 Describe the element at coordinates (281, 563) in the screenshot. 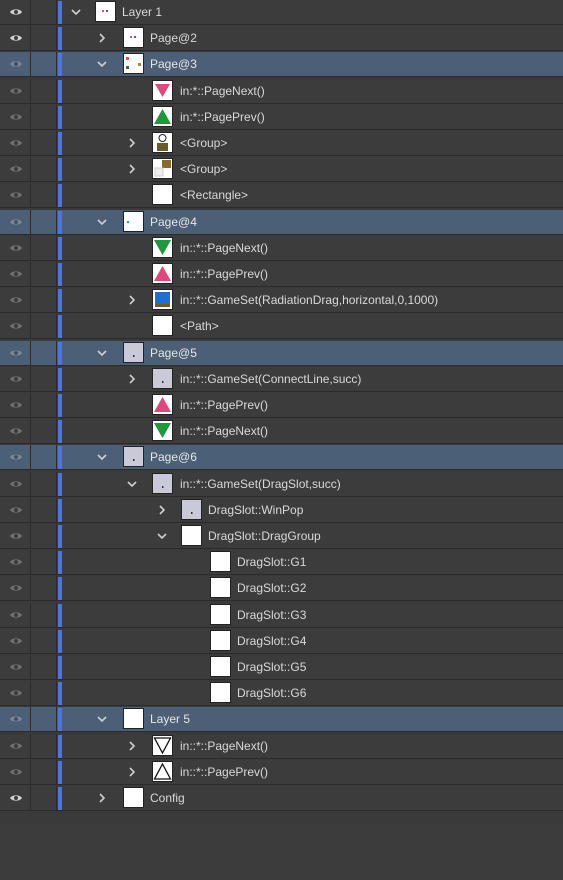

I see `layer-row-dragslot-g1: DragSlot::G1` at that location.